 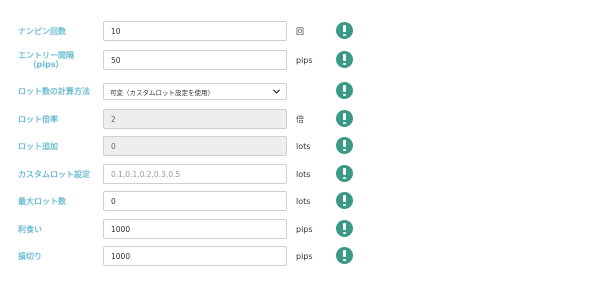 I want to click on label-stop-loss: 損切り, so click(x=30, y=256).